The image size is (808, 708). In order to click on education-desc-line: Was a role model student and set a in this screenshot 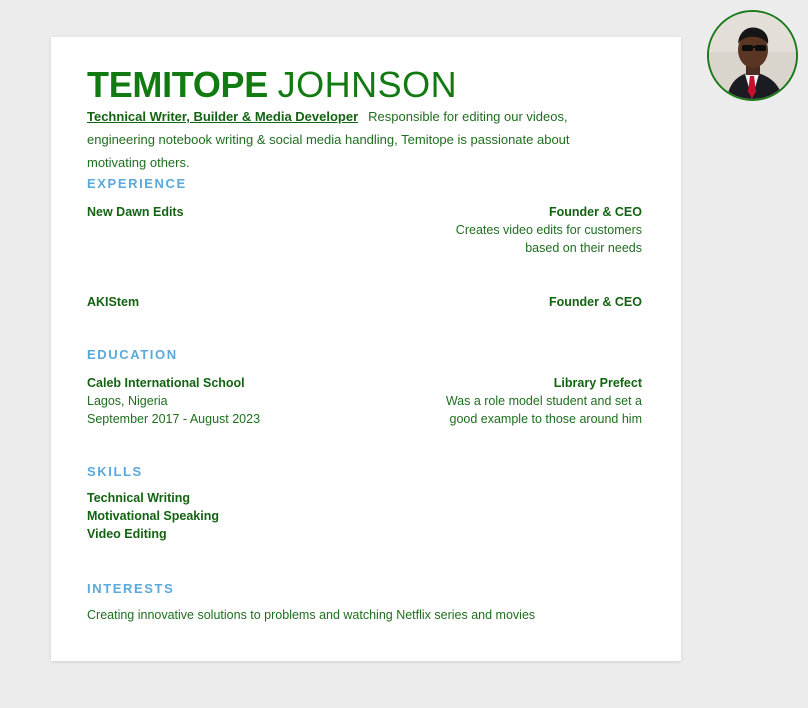, I will do `click(543, 401)`.